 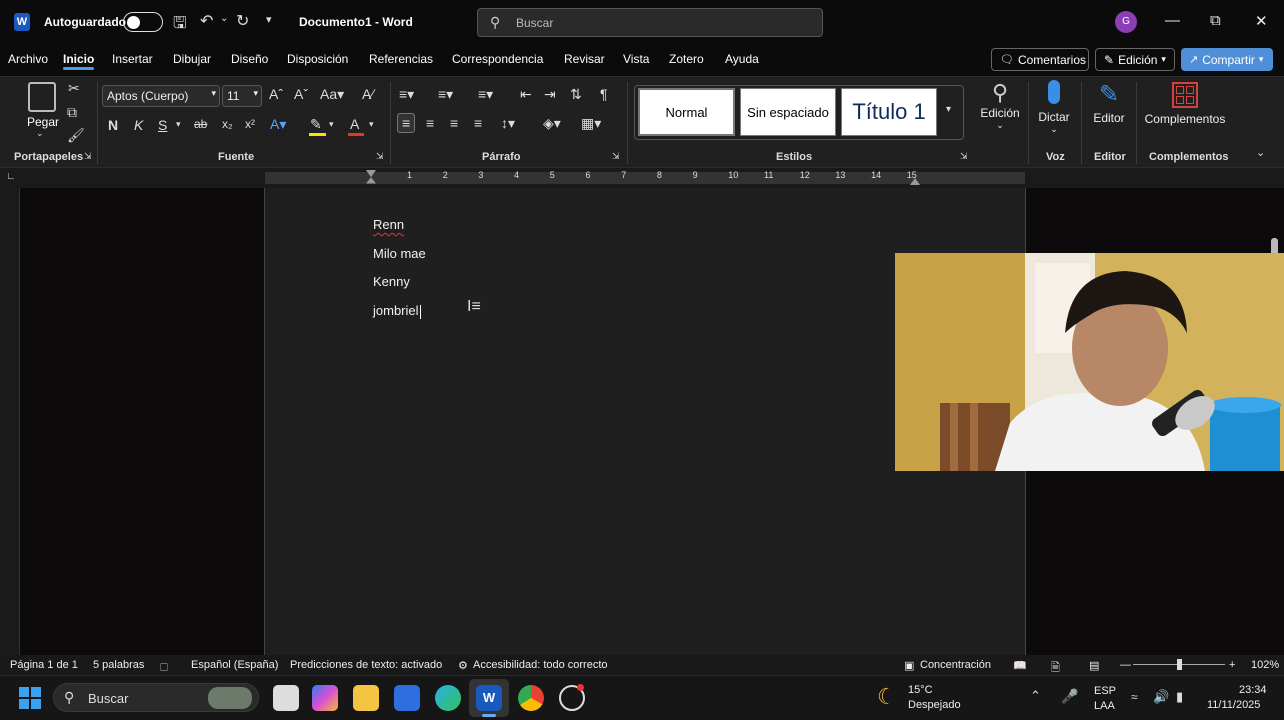 What do you see at coordinates (74, 88) in the screenshot?
I see `cut-icon: ✂` at bounding box center [74, 88].